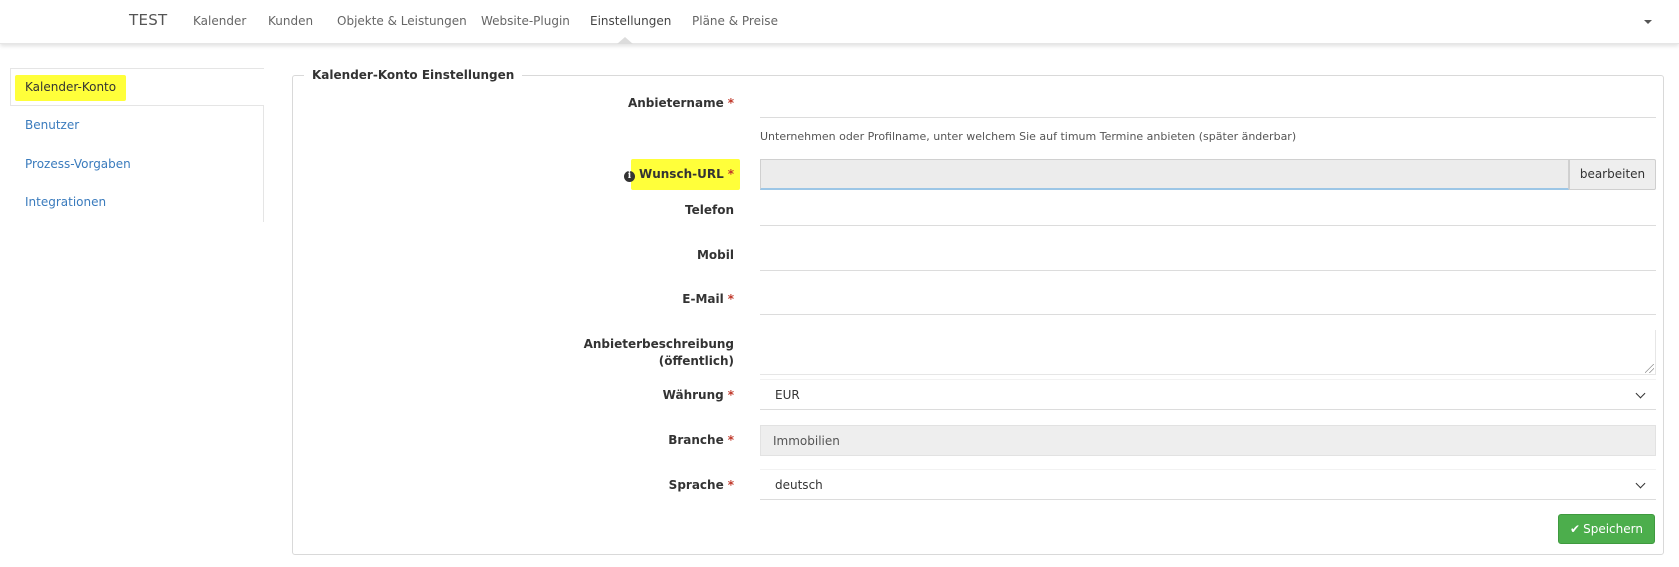 The image size is (1679, 567). Describe the element at coordinates (1164, 174) in the screenshot. I see `url-input` at that location.